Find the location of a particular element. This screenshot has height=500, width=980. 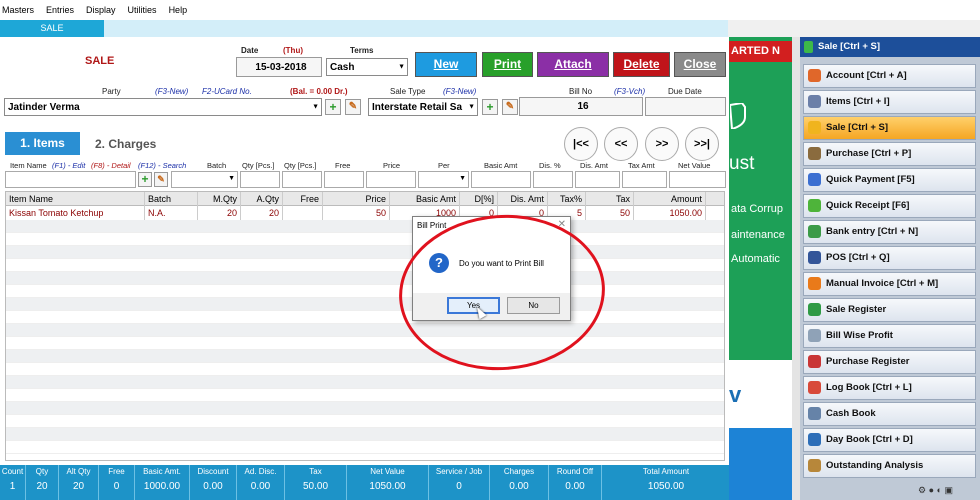

entry-label-qty2: Qty [Pcs.] is located at coordinates (300, 165).